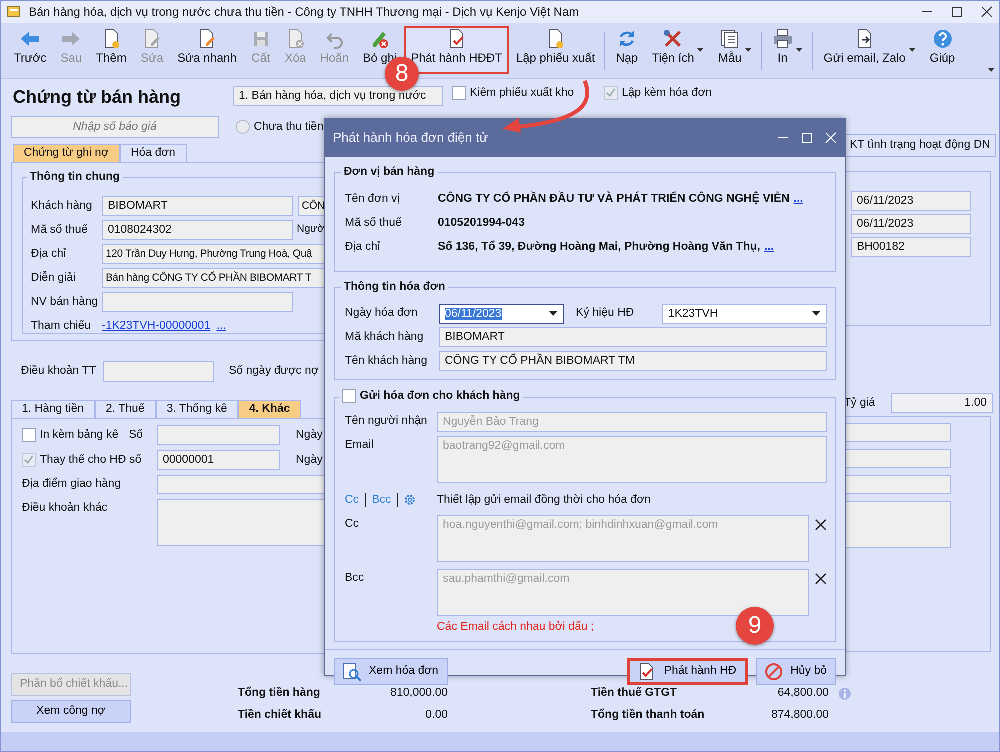  What do you see at coordinates (391, 671) in the screenshot?
I see `dialog-button: Xem hóa đơn` at bounding box center [391, 671].